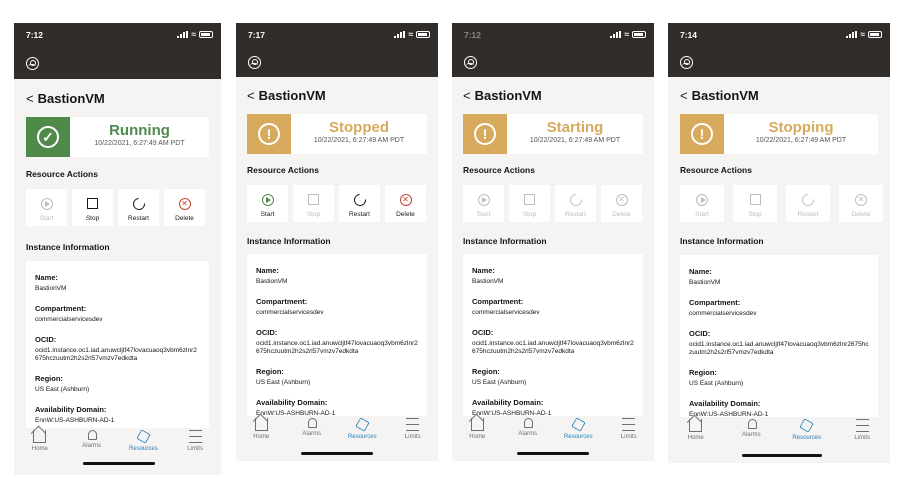  I want to click on compartment-value: commercialservicesdev, so click(290, 312).